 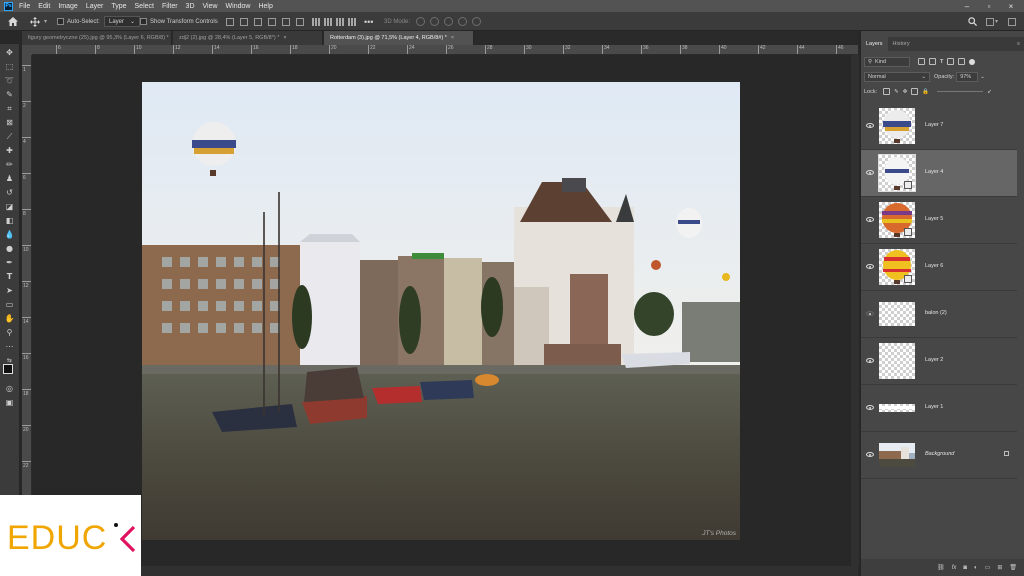 I want to click on lock-all-icon: 🔒, so click(x=925, y=92).